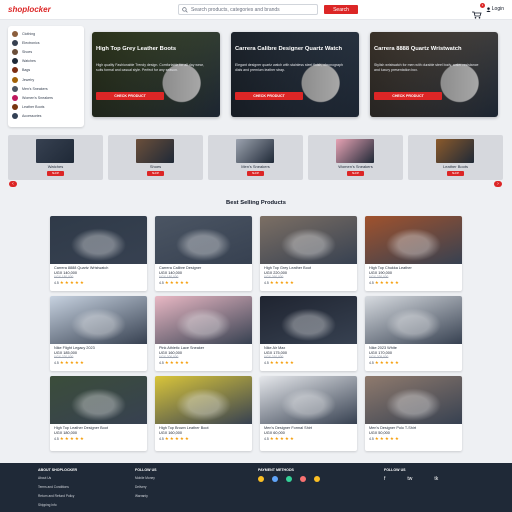 Image resolution: width=512 pixels, height=512 pixels. I want to click on sidebar-category-item: Clothing, so click(46, 33).